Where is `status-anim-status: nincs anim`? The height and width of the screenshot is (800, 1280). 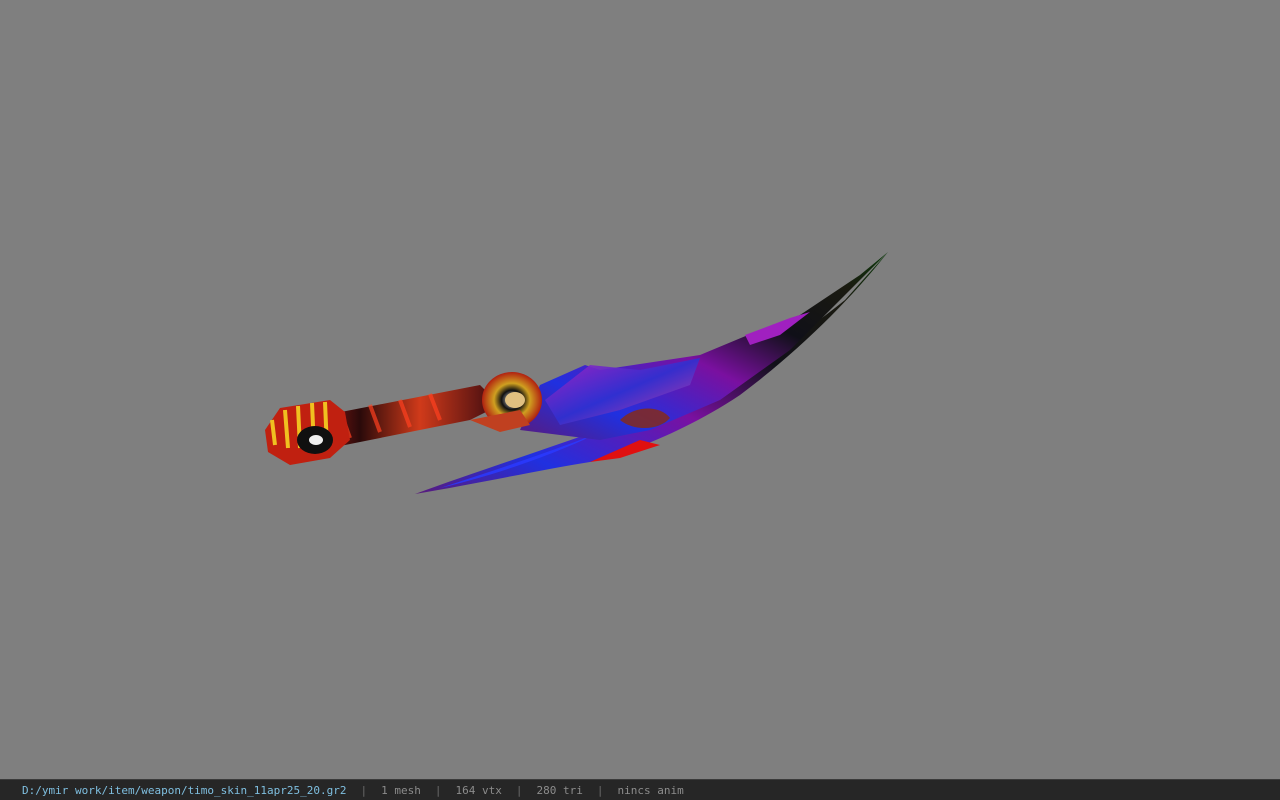
status-anim-status: nincs anim is located at coordinates (650, 790).